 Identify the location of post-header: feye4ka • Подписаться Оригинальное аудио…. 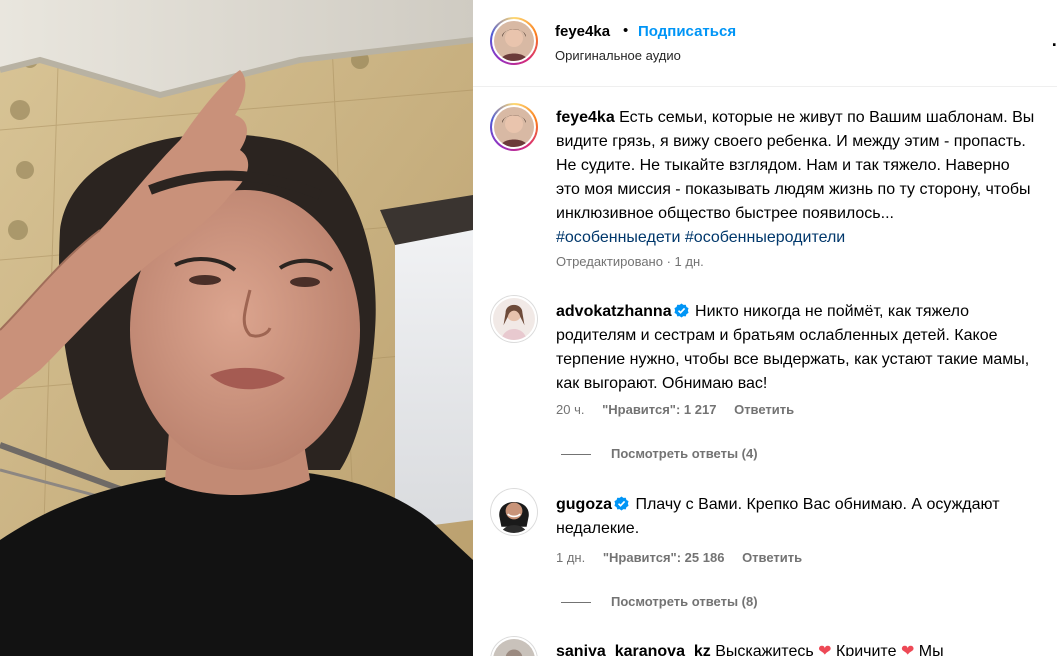
(765, 43).